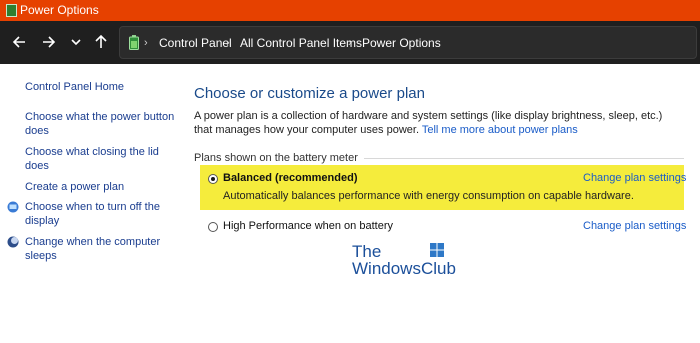  What do you see at coordinates (42, 221) in the screenshot?
I see `sidebar-link-line: display` at bounding box center [42, 221].